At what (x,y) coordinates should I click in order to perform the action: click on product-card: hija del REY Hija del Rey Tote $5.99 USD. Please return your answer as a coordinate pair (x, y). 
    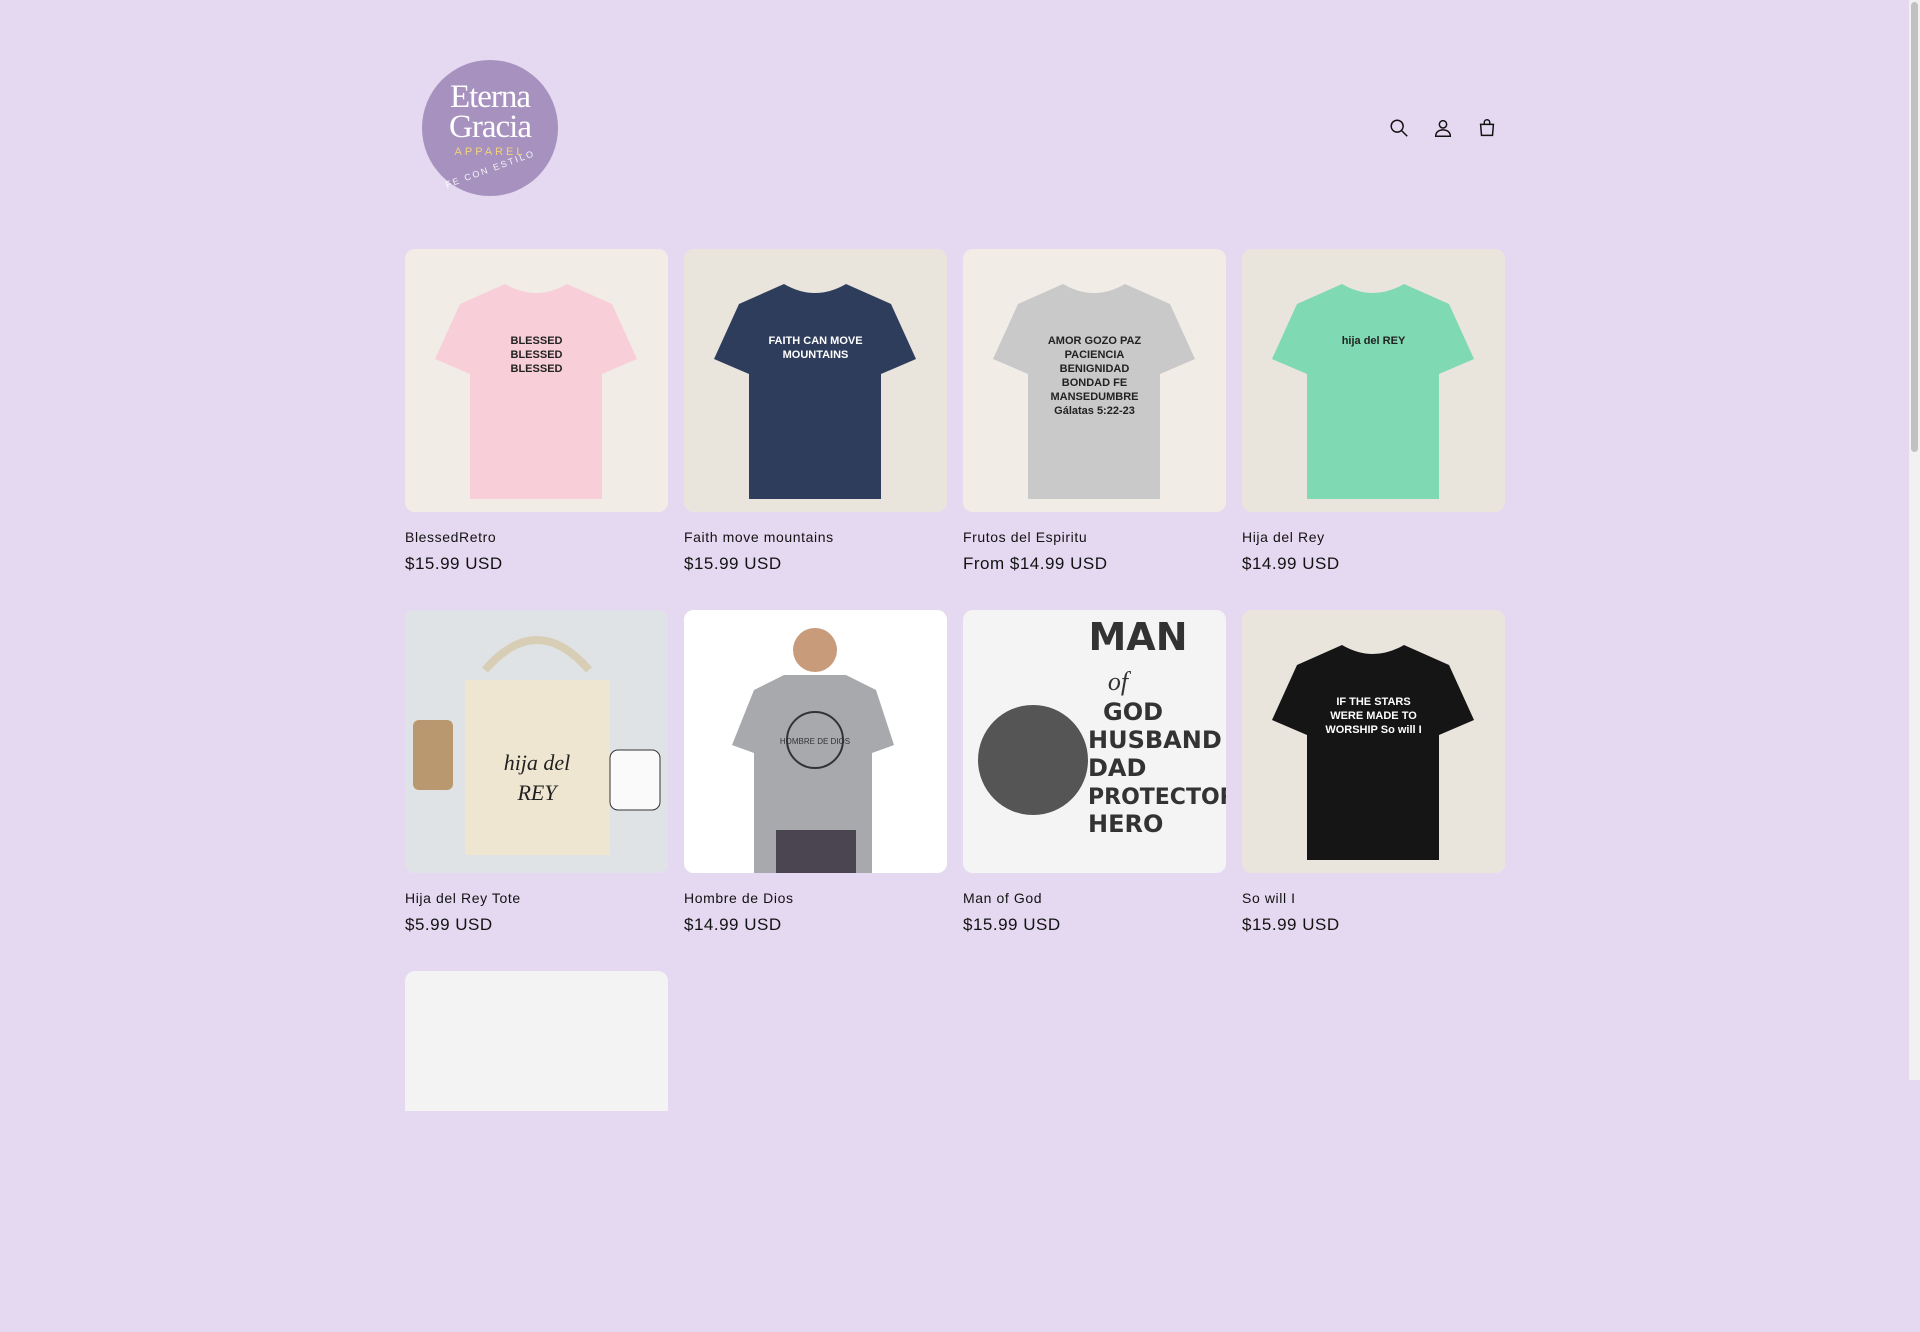
    Looking at the image, I should click on (536, 790).